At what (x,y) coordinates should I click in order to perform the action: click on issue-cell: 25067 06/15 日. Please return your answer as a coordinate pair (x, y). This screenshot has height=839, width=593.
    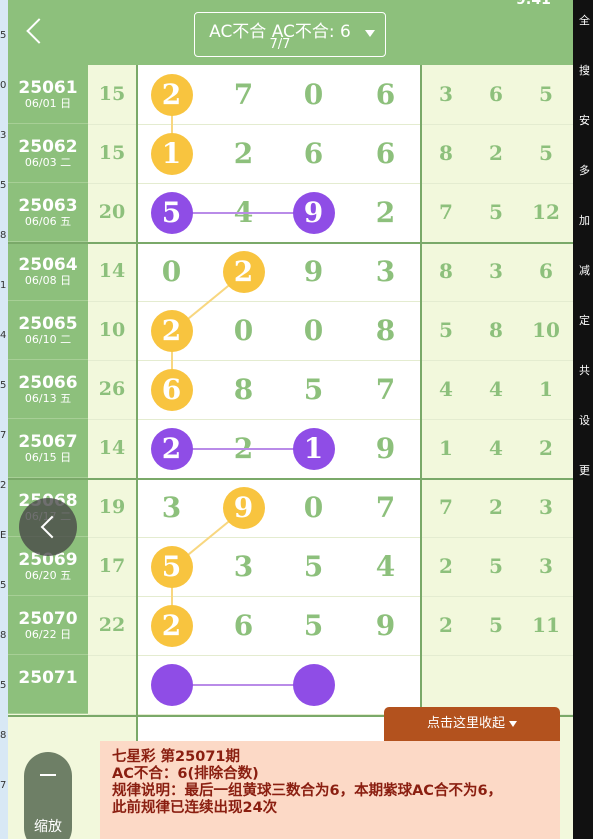
    Looking at the image, I should click on (48, 448).